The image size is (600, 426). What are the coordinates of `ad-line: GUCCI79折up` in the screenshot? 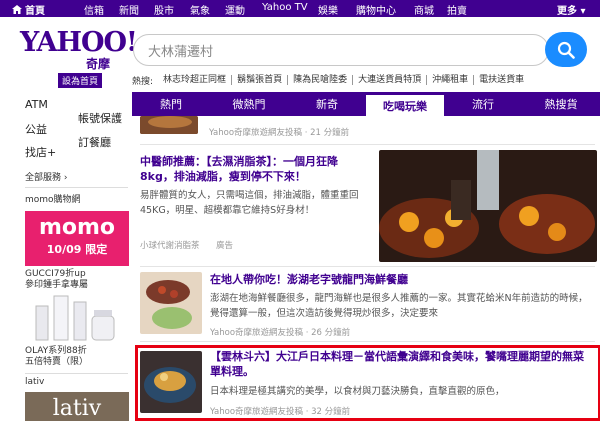 It's located at (55, 274).